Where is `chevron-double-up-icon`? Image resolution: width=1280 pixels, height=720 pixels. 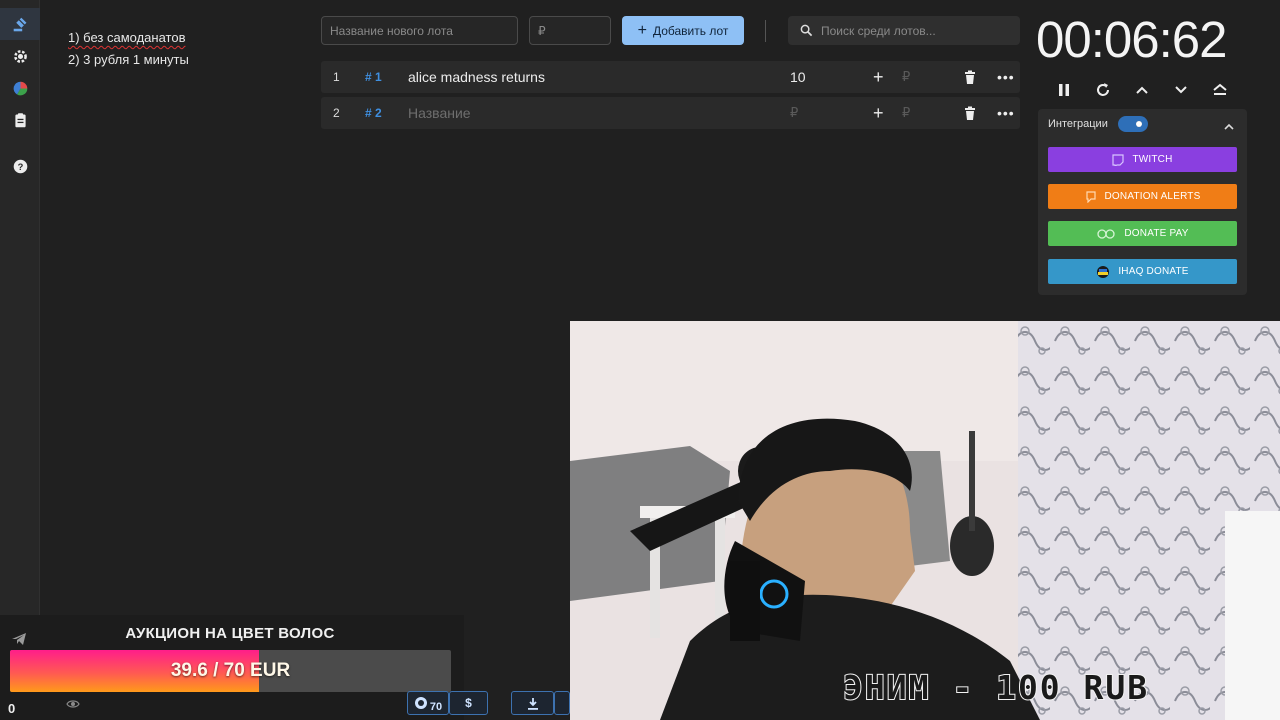
chevron-double-up-icon is located at coordinates (1220, 90).